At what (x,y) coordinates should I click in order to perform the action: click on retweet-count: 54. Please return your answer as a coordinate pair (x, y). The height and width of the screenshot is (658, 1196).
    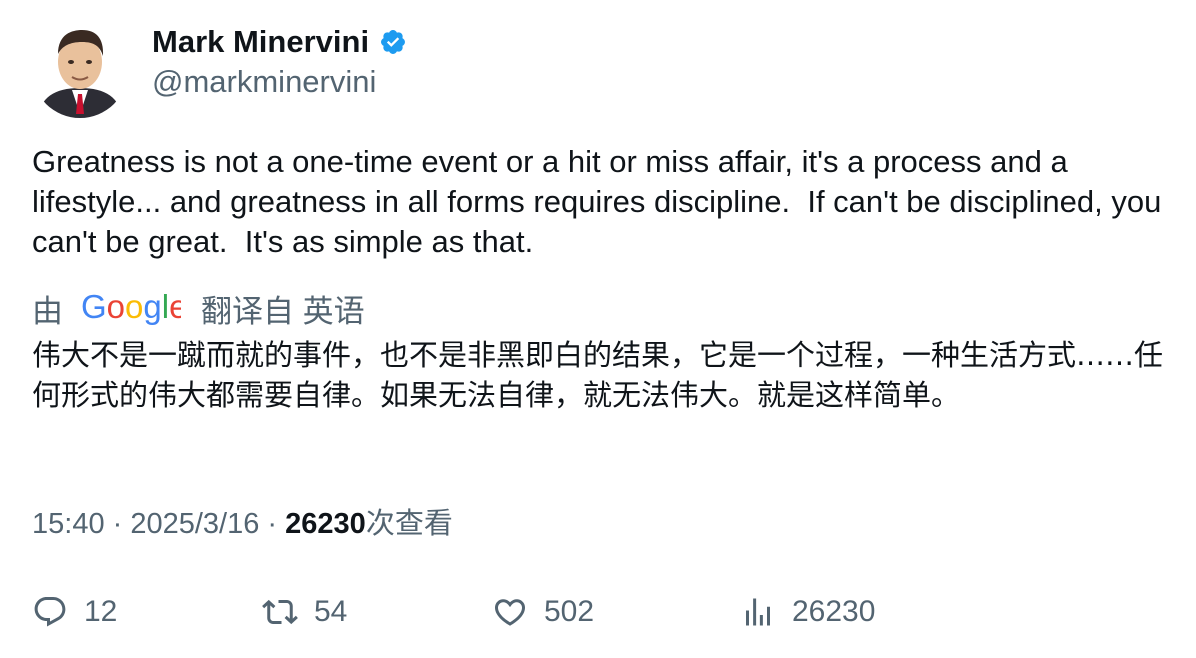
    Looking at the image, I should click on (331, 611).